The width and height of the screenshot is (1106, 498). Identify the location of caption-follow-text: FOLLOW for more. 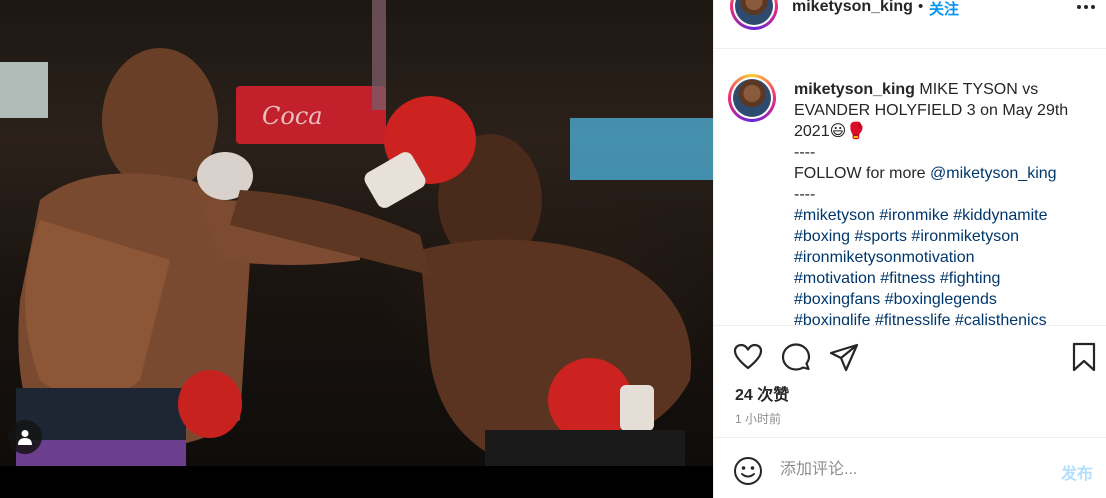
(862, 173).